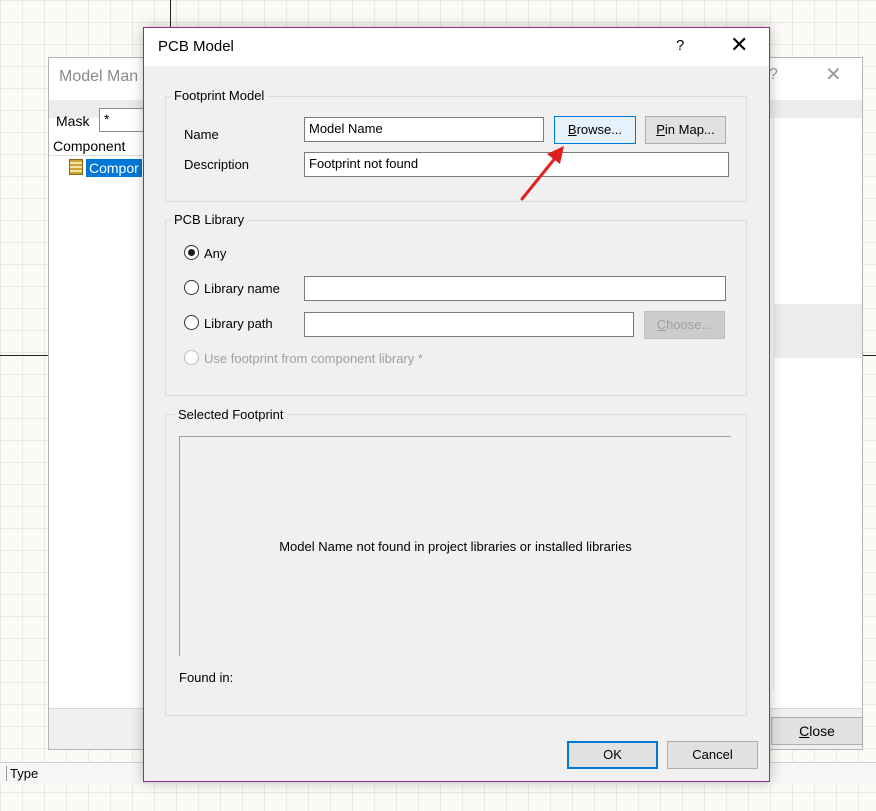  What do you see at coordinates (516, 164) in the screenshot?
I see `description-input: Footprint not found` at bounding box center [516, 164].